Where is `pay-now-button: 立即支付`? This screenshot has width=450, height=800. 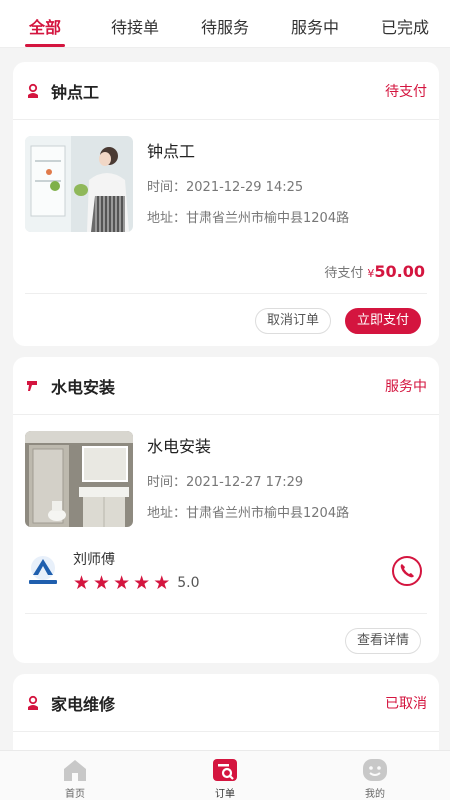
pay-now-button: 立即支付 is located at coordinates (382, 321).